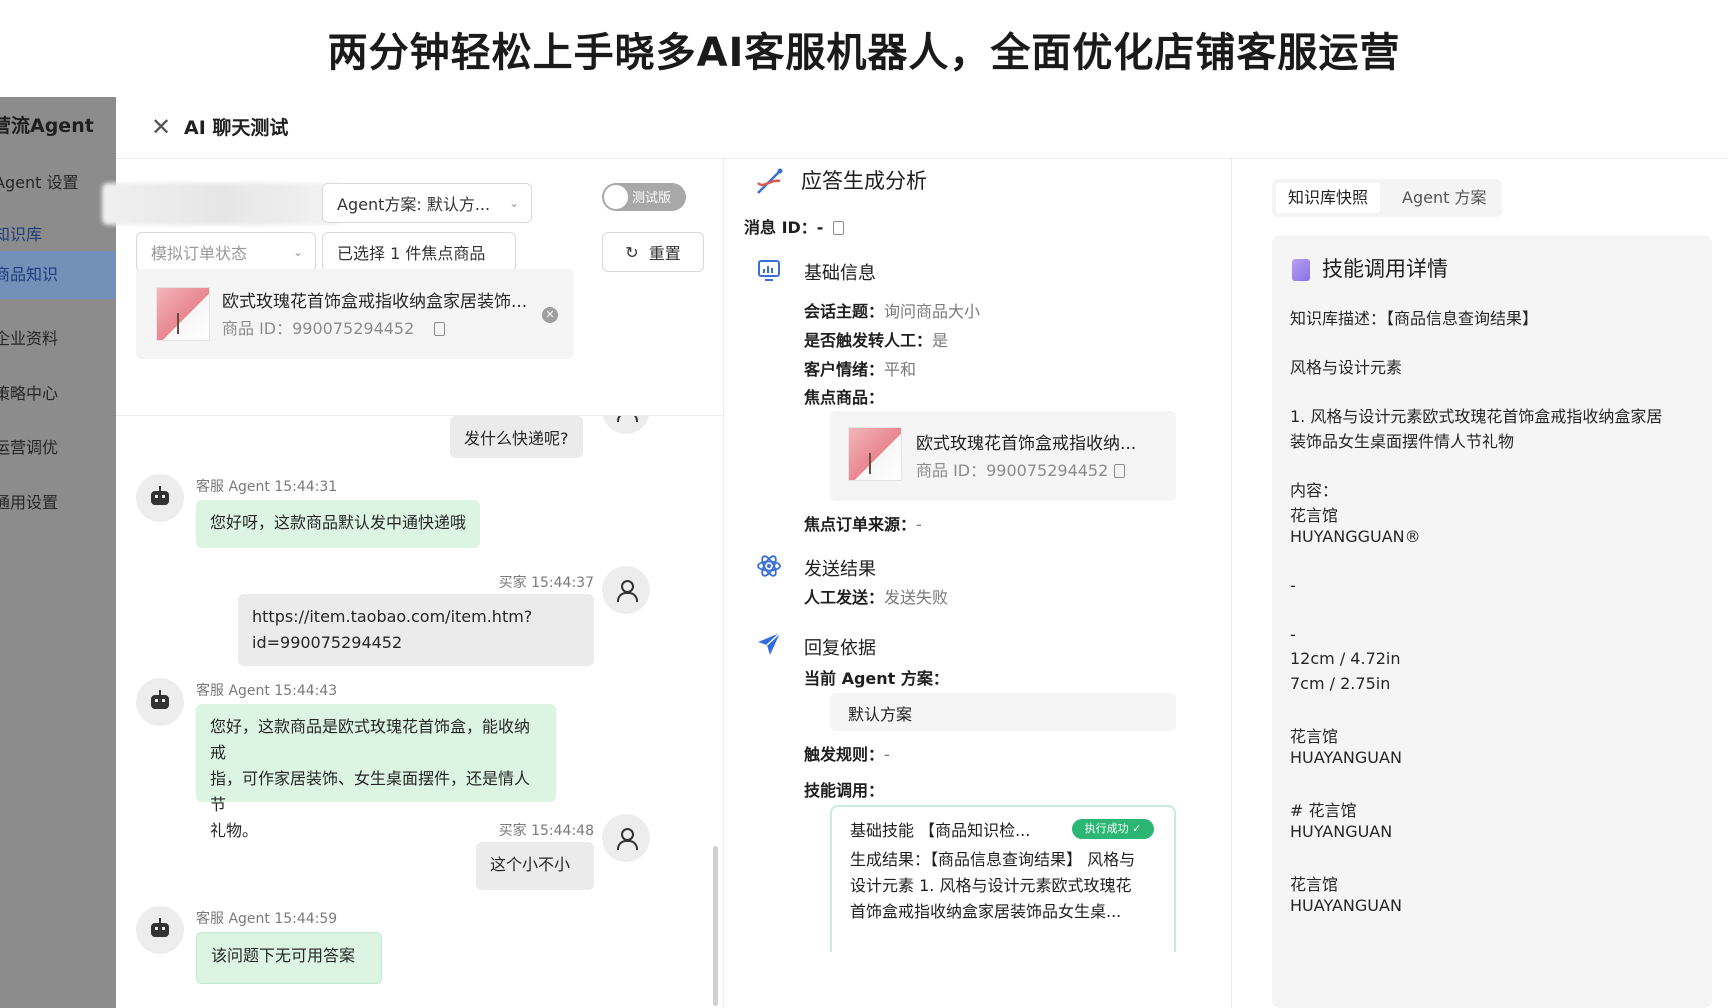  Describe the element at coordinates (1355, 536) in the screenshot. I see `detail-line: HUYANGGUAN®` at that location.